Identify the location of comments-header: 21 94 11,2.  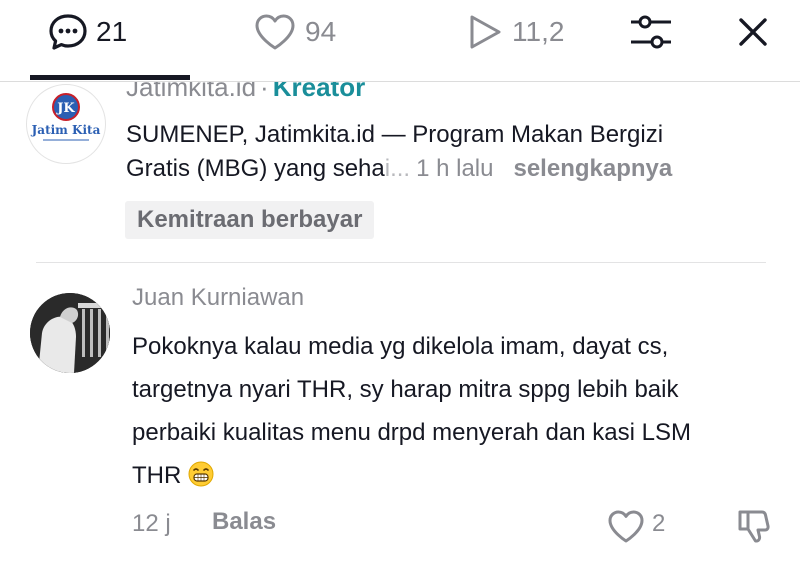
(400, 41).